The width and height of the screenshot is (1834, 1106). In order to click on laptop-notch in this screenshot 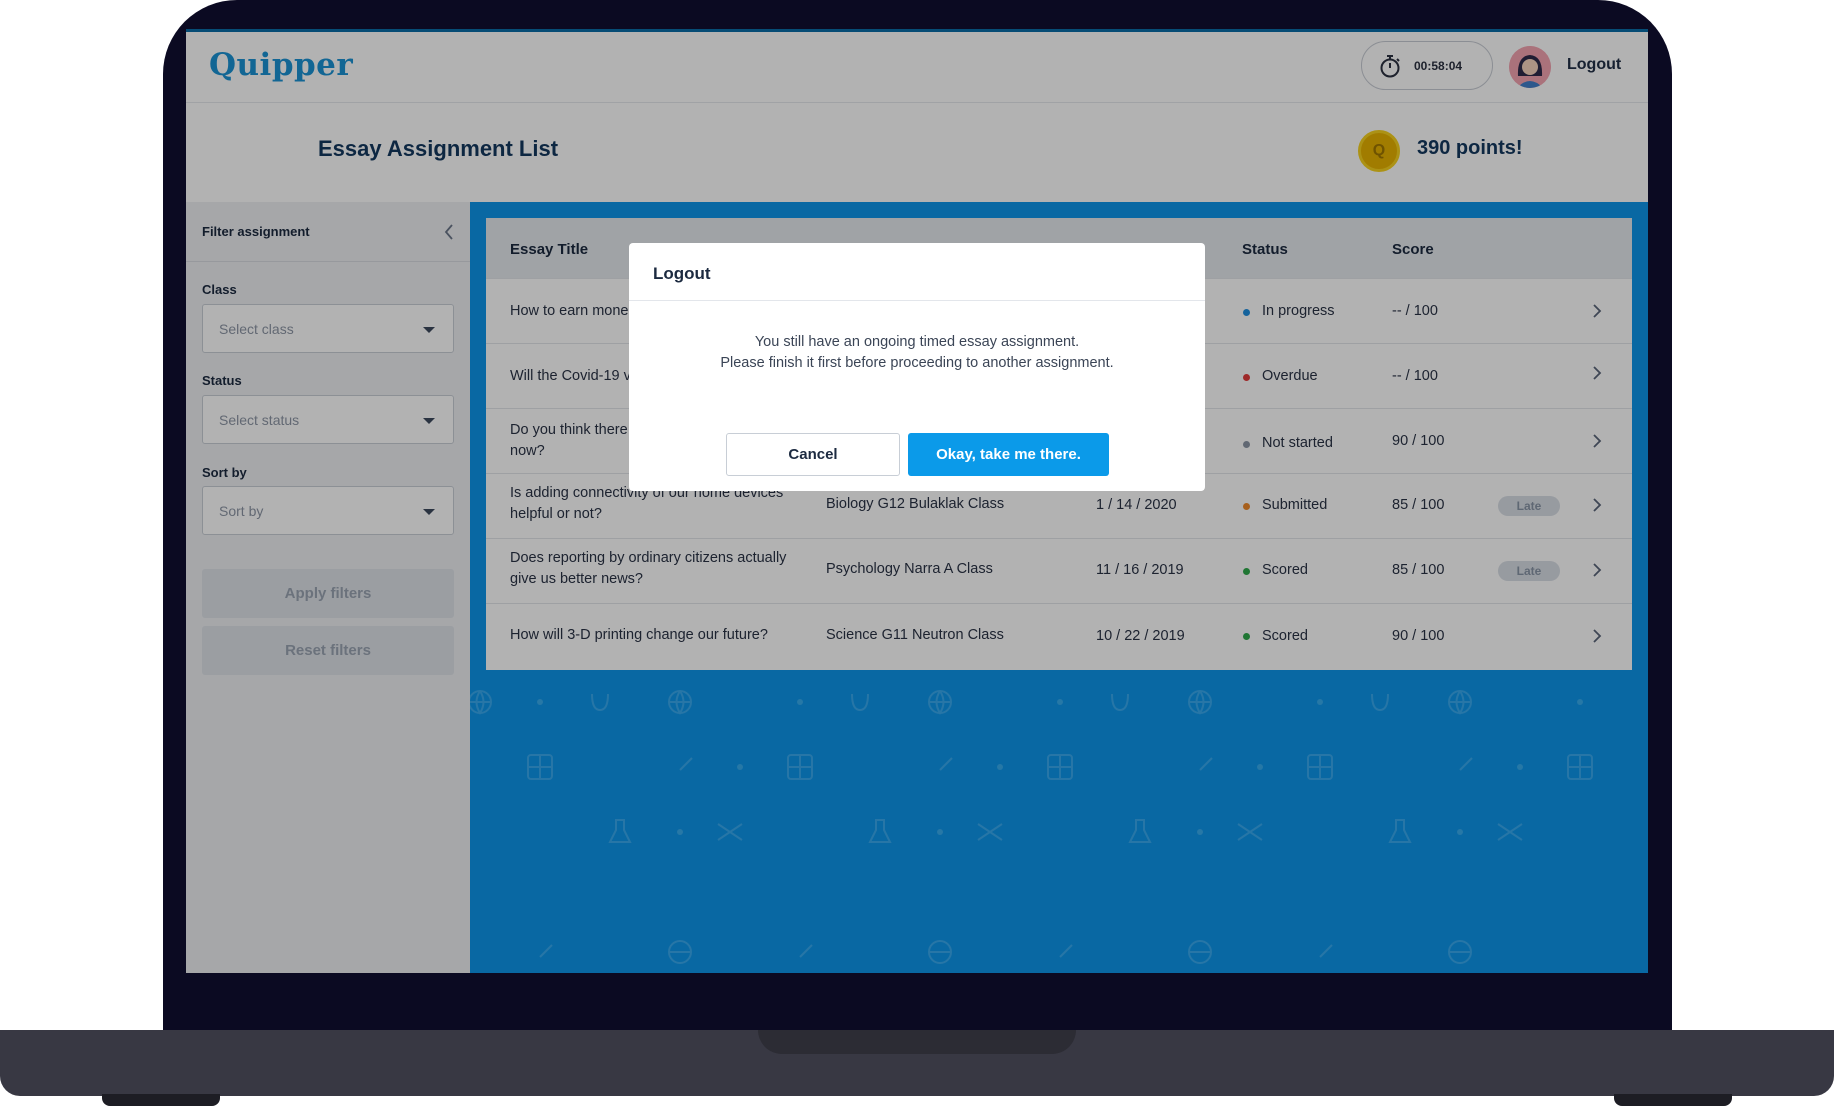, I will do `click(917, 1042)`.